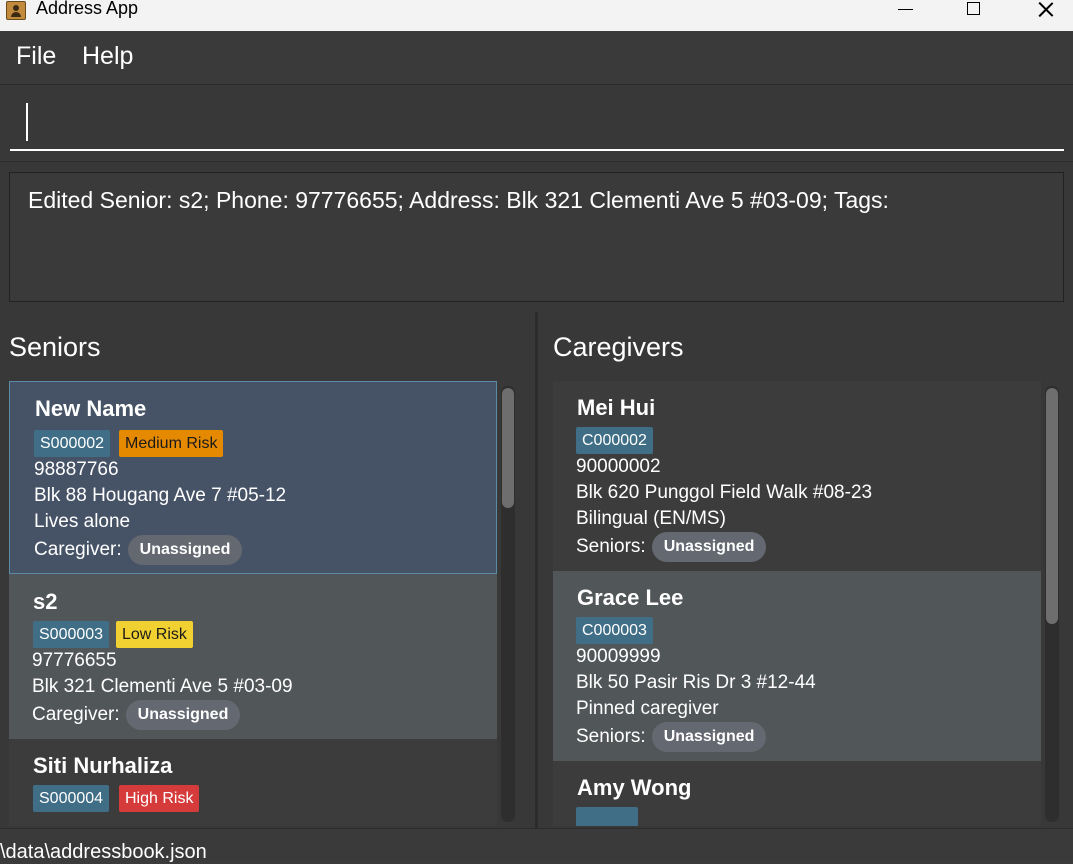 The height and width of the screenshot is (864, 1073). I want to click on caregiver-name: Grace Lee, so click(630, 597).